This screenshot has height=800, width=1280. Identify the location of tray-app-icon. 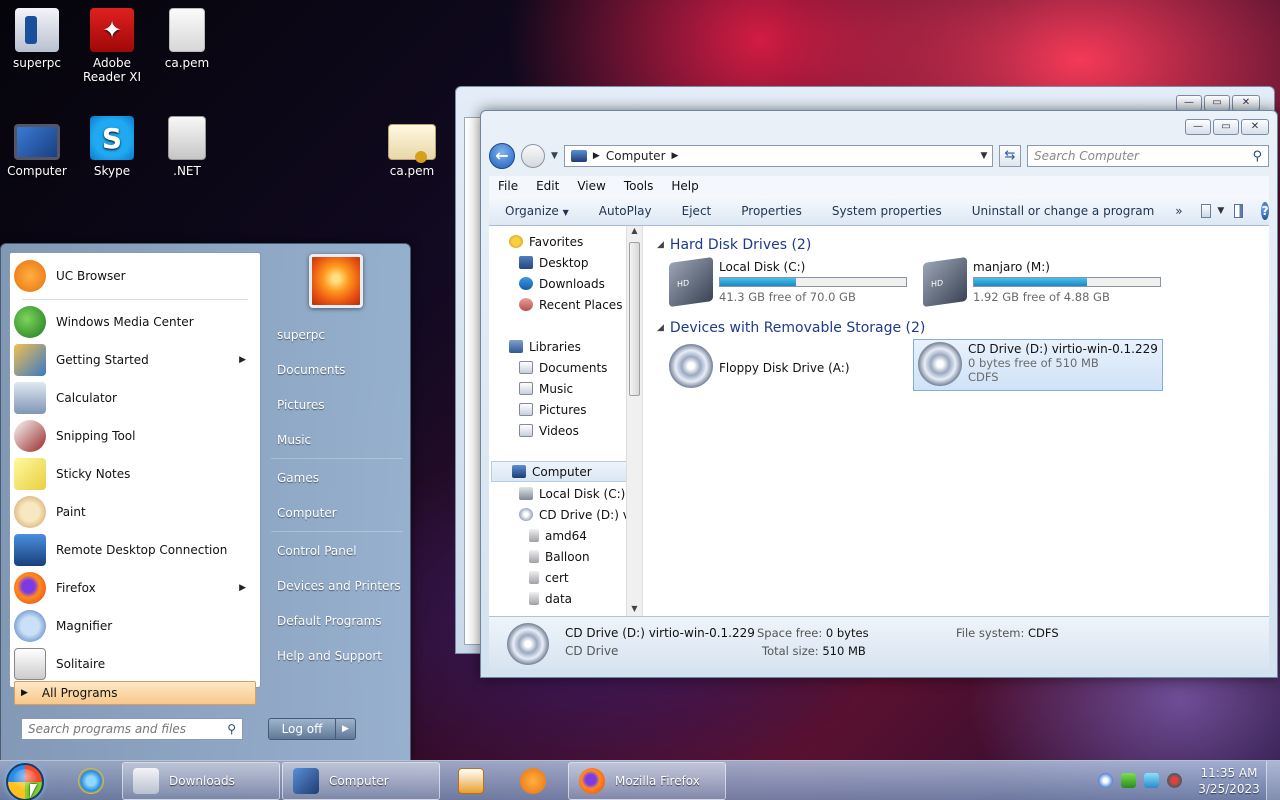
(1105, 780).